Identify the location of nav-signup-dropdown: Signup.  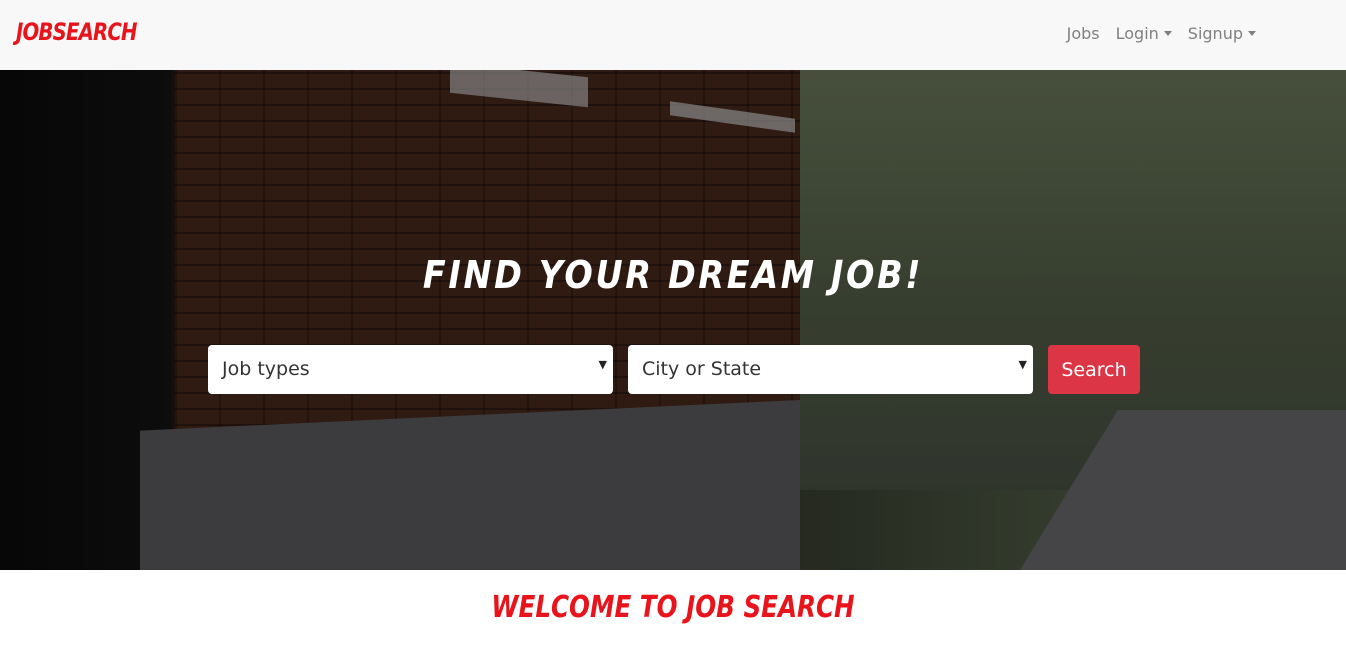
(1222, 33).